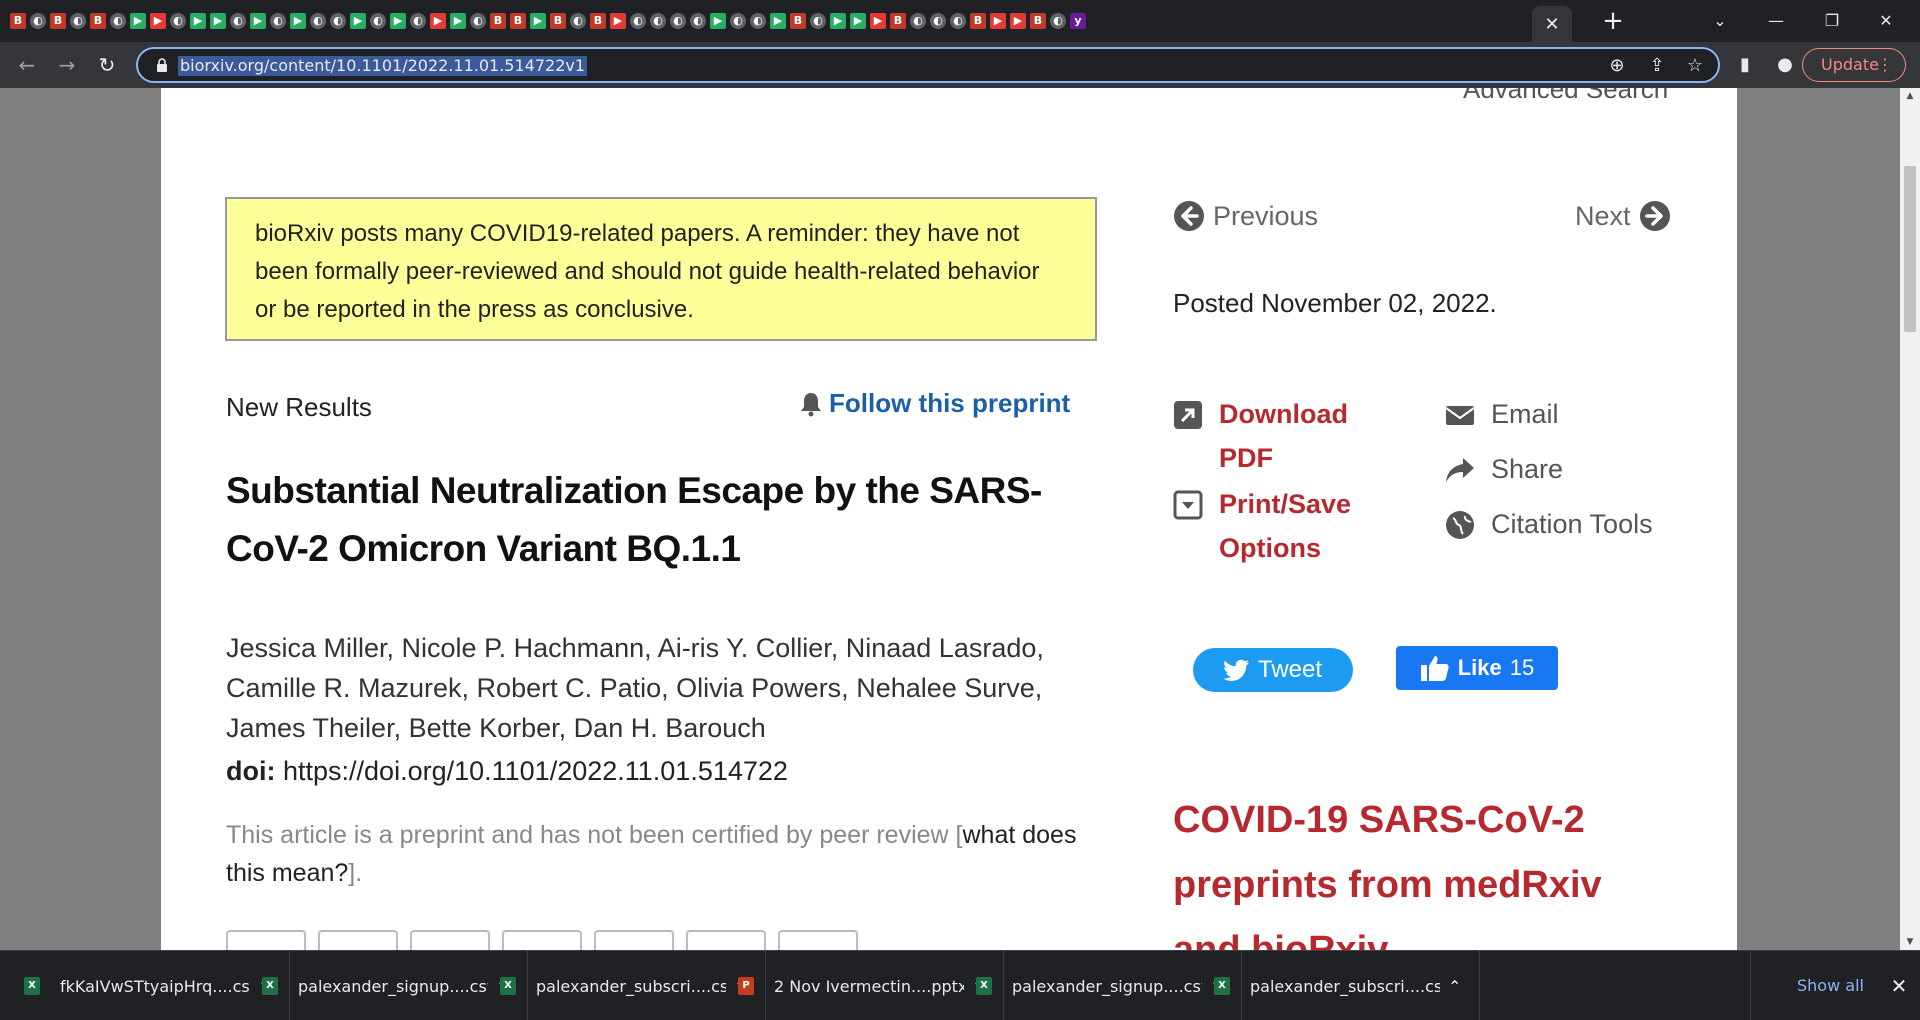 This screenshot has height=1020, width=1920. What do you see at coordinates (1885, 65) in the screenshot?
I see `menu-dots-icon: ⋮` at bounding box center [1885, 65].